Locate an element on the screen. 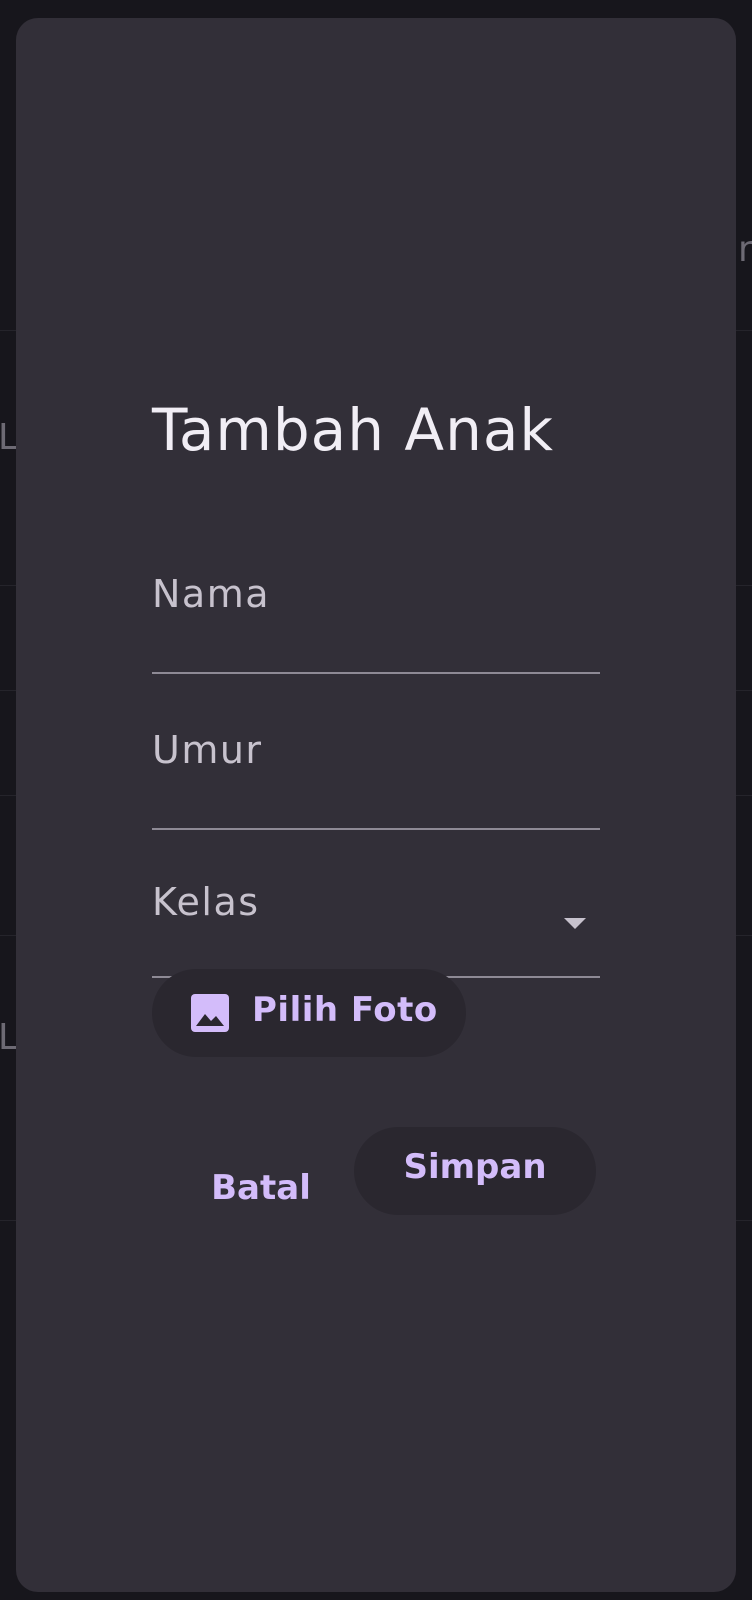 This screenshot has width=752, height=1600. name-field-label: Nama is located at coordinates (211, 594).